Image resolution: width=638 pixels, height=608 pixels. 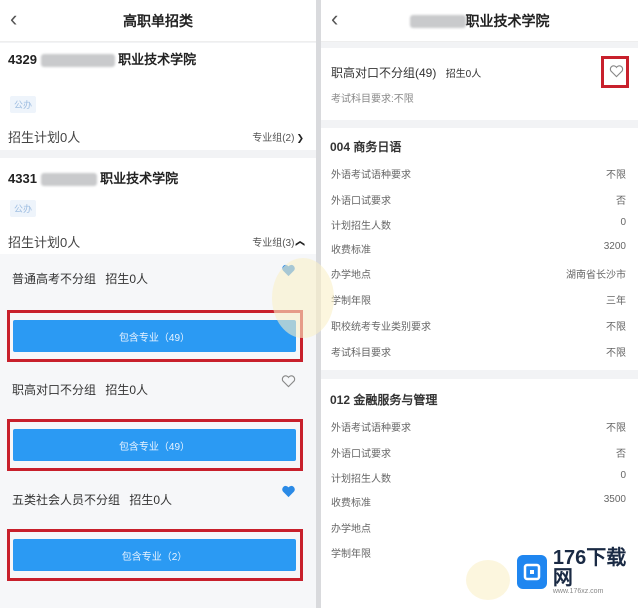 What do you see at coordinates (288, 491) in the screenshot?
I see `favorite-heart-icon` at bounding box center [288, 491].